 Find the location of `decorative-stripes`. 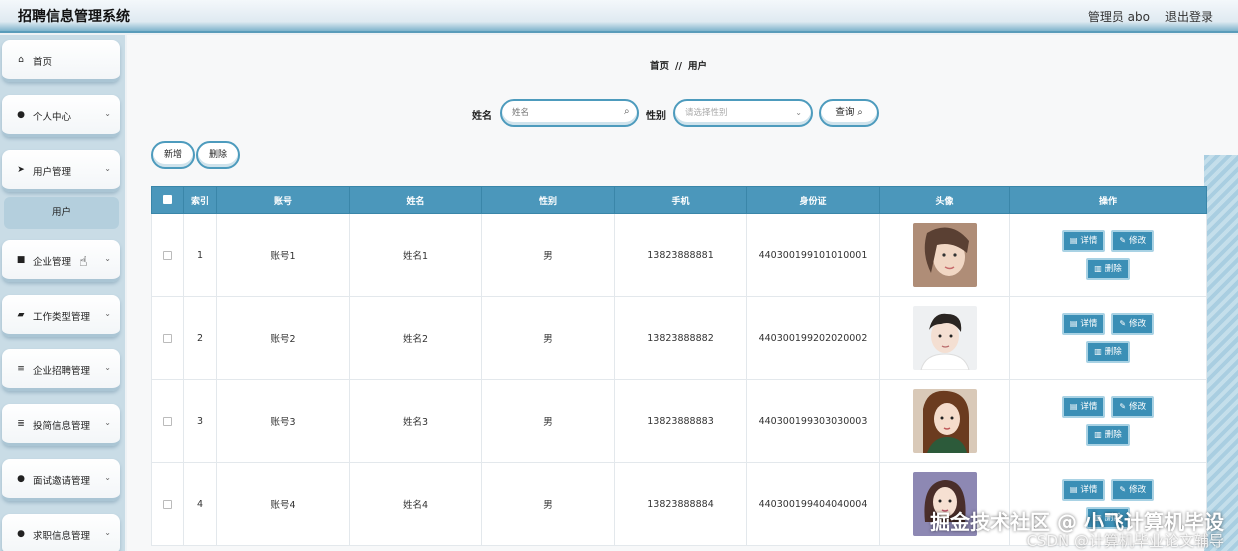

decorative-stripes is located at coordinates (1221, 353).